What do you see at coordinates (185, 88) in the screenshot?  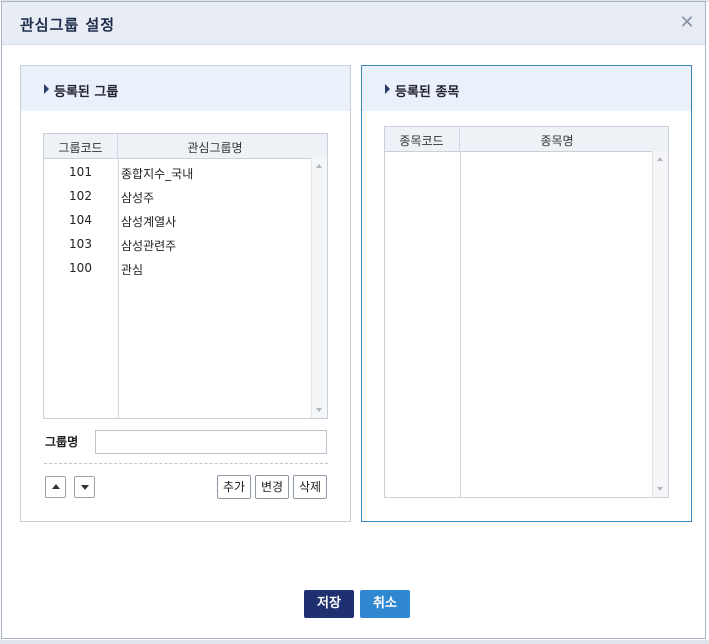 I see `registered-groups-header: 등록된 그룹` at bounding box center [185, 88].